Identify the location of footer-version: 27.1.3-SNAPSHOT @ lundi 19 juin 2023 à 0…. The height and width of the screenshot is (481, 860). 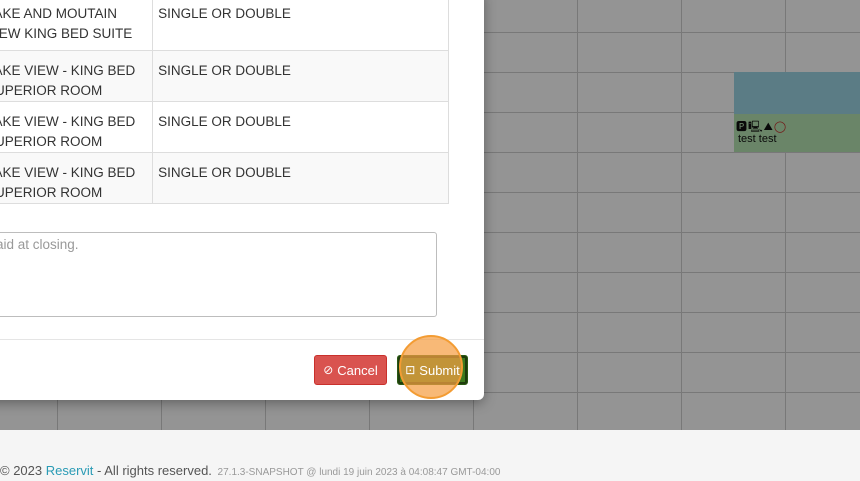
(359, 472).